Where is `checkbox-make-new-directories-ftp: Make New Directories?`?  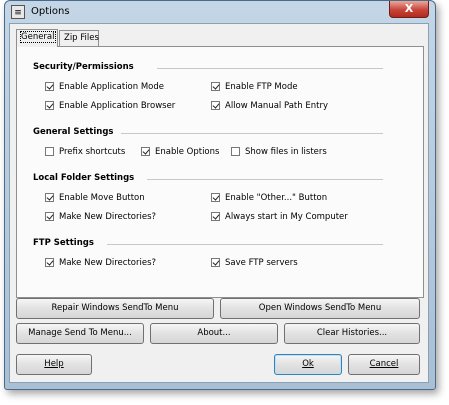
checkbox-make-new-directories-ftp: Make New Directories? is located at coordinates (100, 264).